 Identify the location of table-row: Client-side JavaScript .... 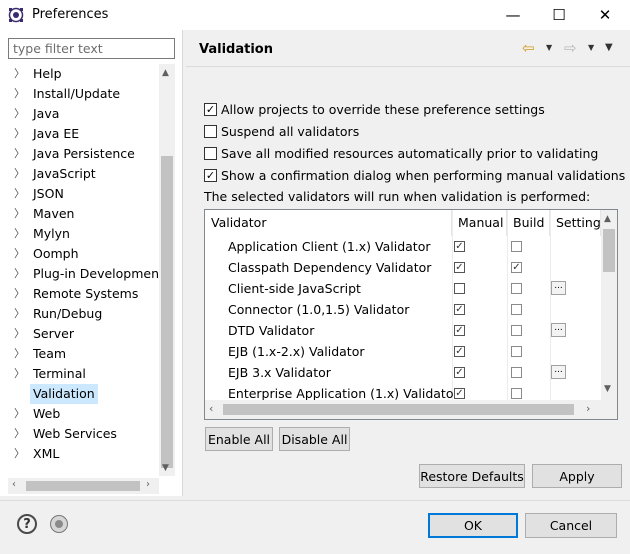
(403, 288).